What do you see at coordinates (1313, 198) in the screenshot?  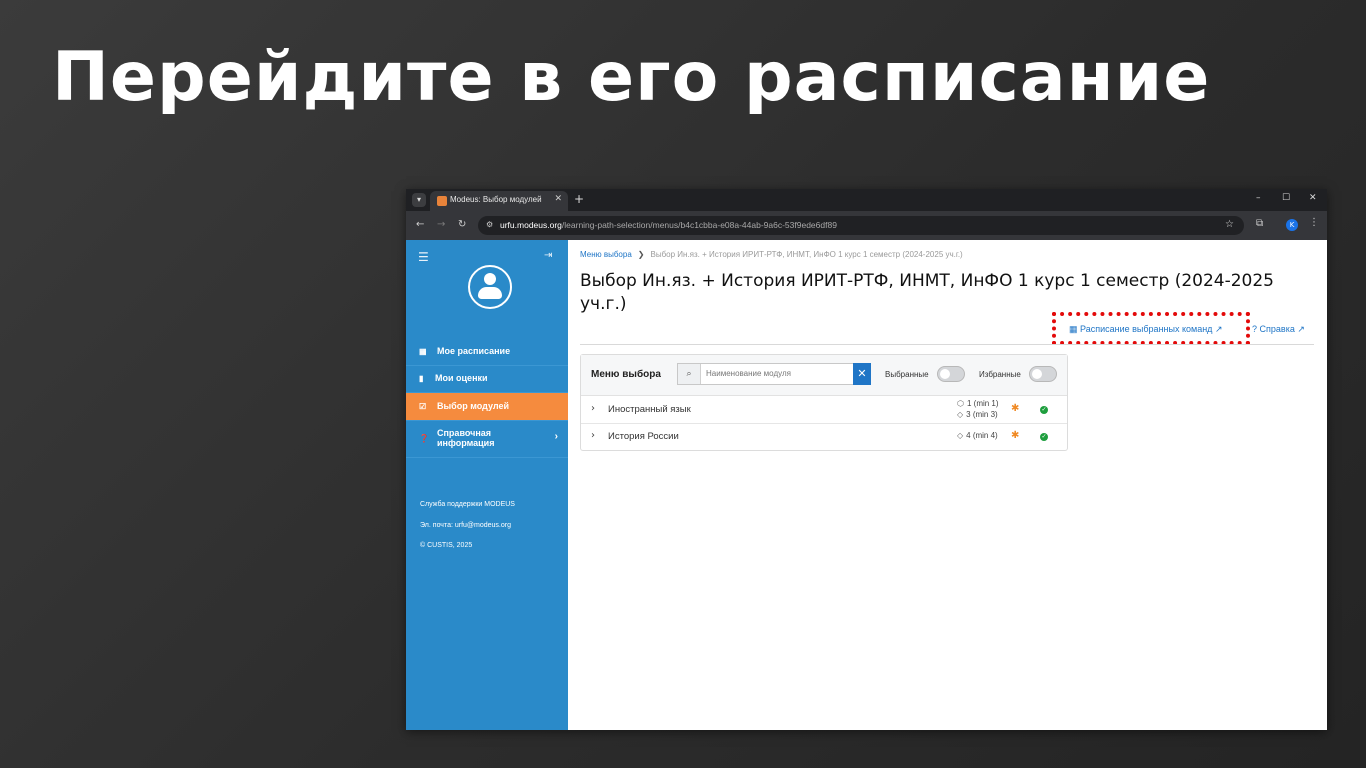 I see `close-window-button: ✕` at bounding box center [1313, 198].